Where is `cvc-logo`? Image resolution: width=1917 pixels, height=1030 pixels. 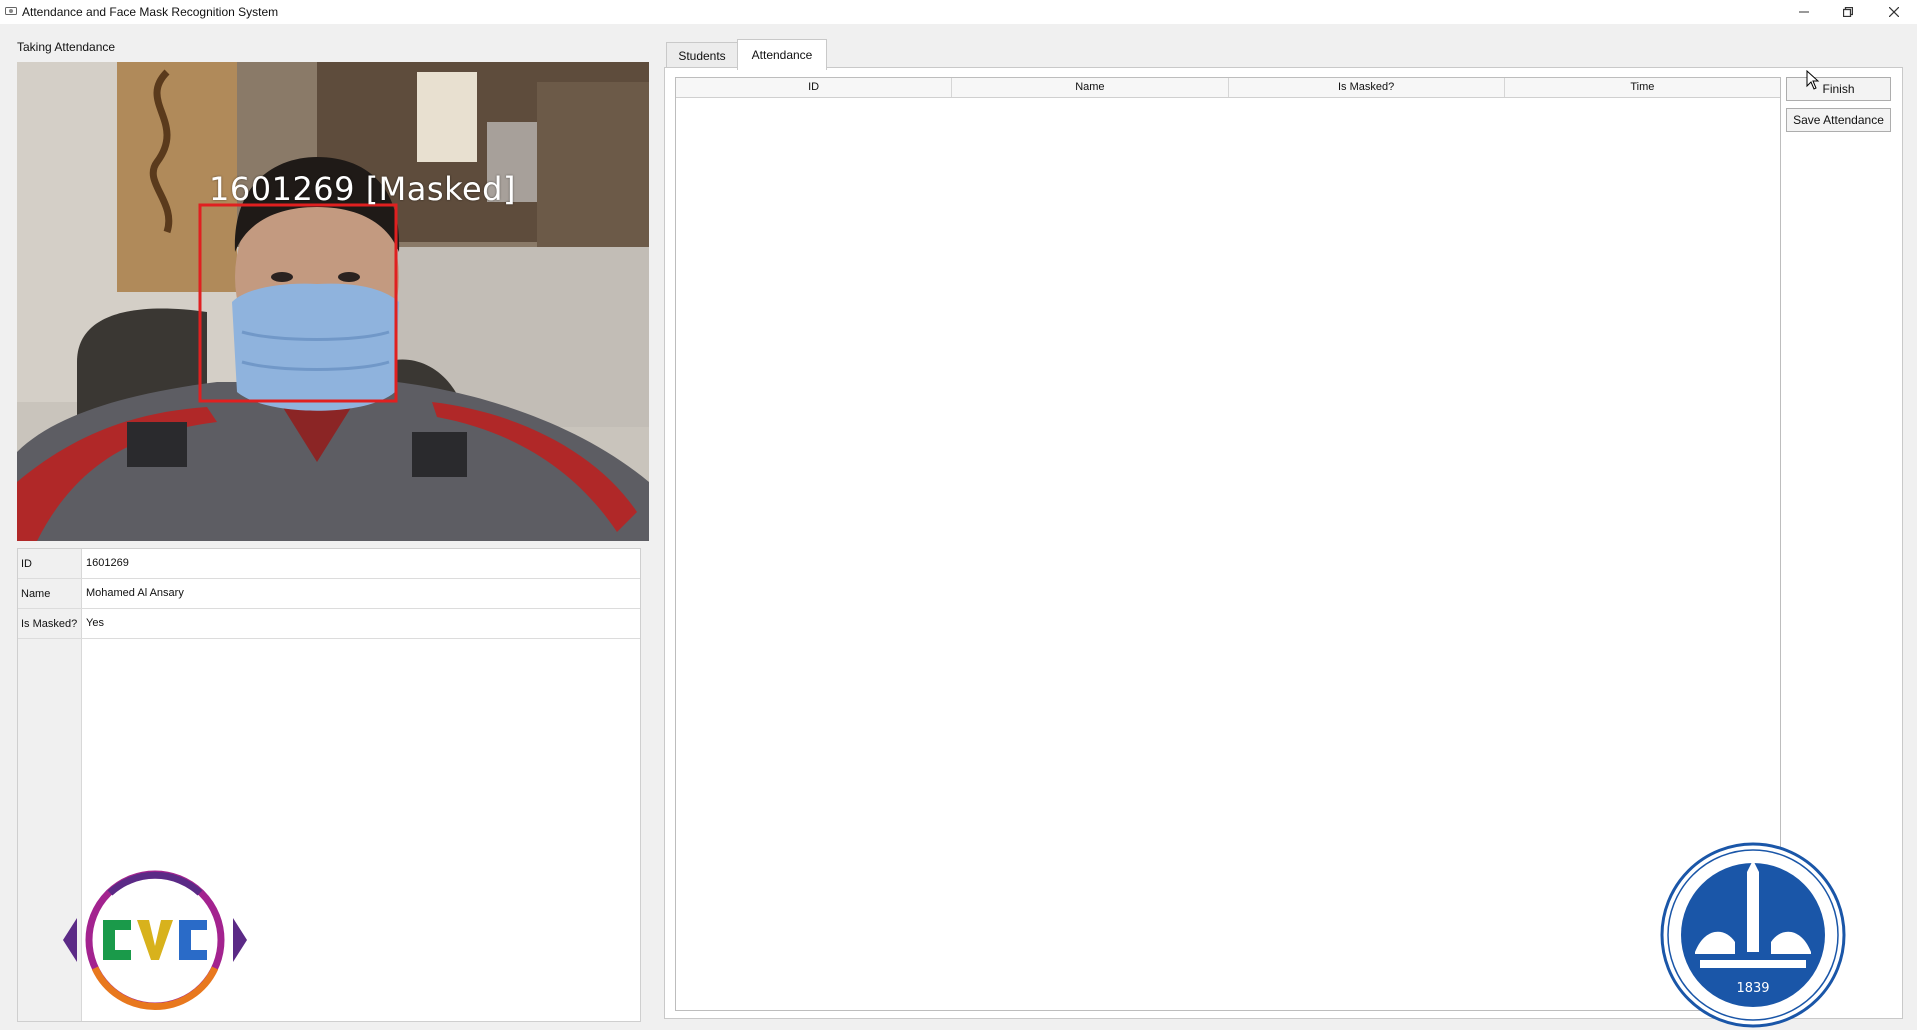 cvc-logo is located at coordinates (155, 940).